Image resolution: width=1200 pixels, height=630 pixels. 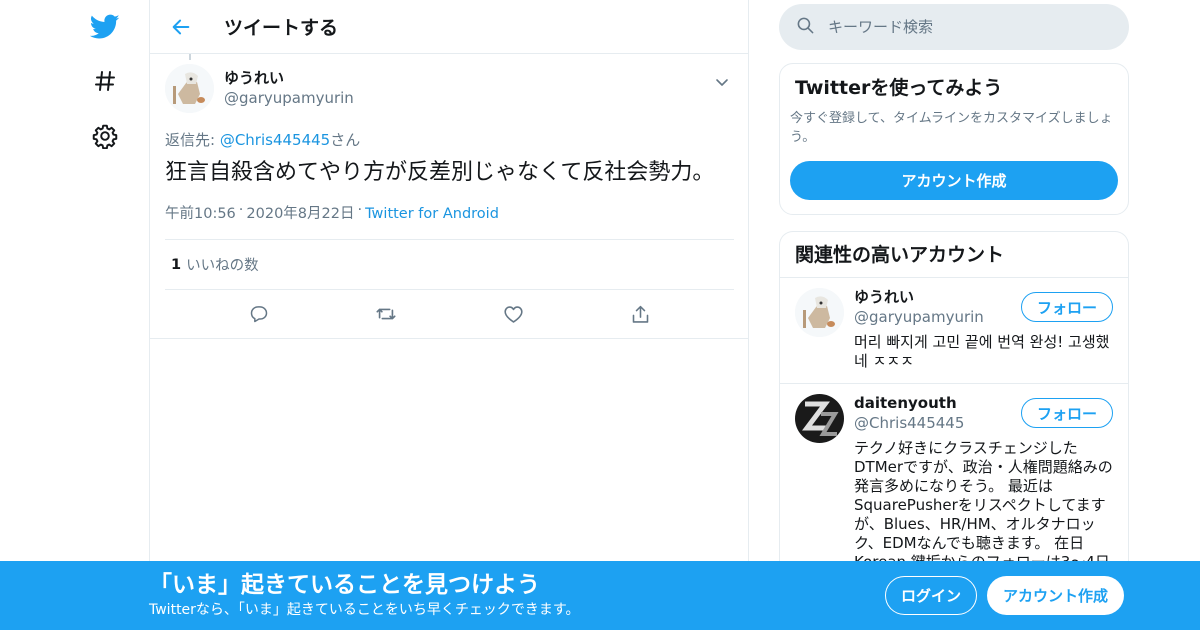 What do you see at coordinates (931, 595) in the screenshot?
I see `login-button: ログイン` at bounding box center [931, 595].